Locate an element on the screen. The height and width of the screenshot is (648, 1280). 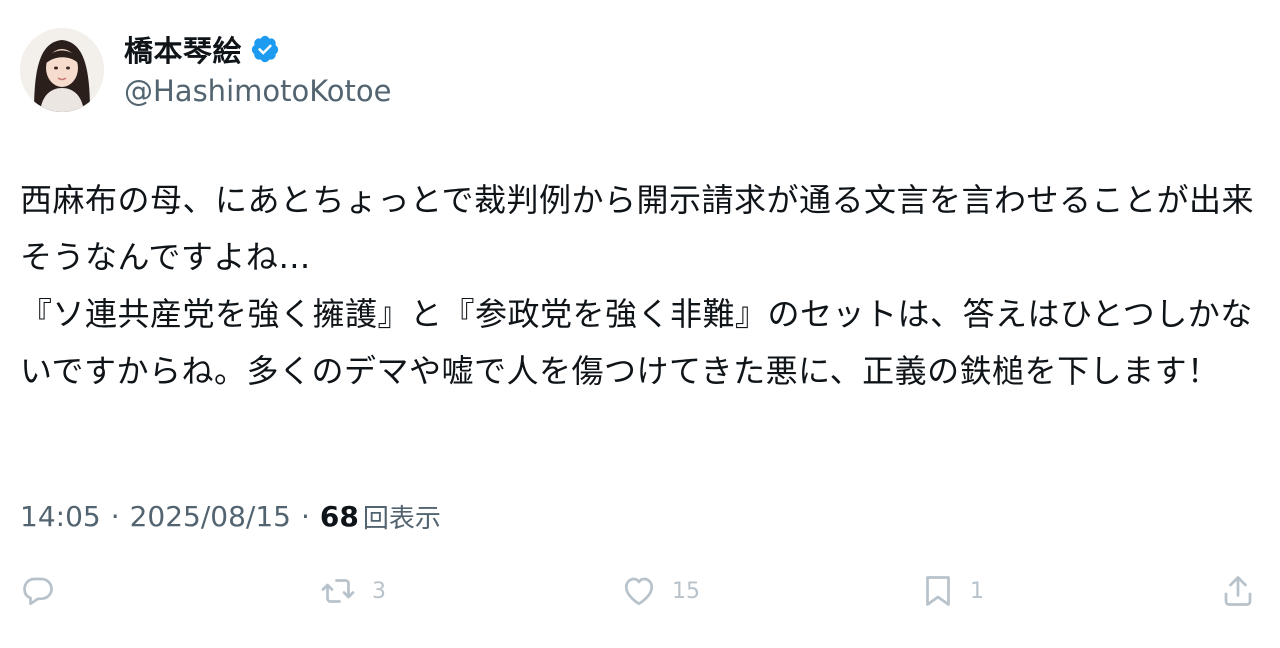
views-count: 68 is located at coordinates (339, 516).